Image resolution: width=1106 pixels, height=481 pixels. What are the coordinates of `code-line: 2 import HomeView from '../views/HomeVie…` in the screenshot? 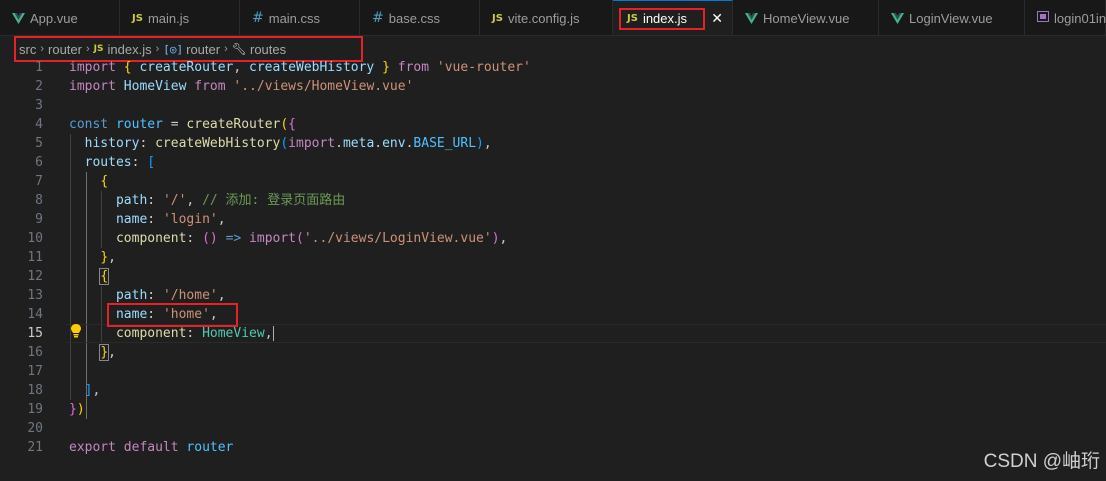 It's located at (553, 86).